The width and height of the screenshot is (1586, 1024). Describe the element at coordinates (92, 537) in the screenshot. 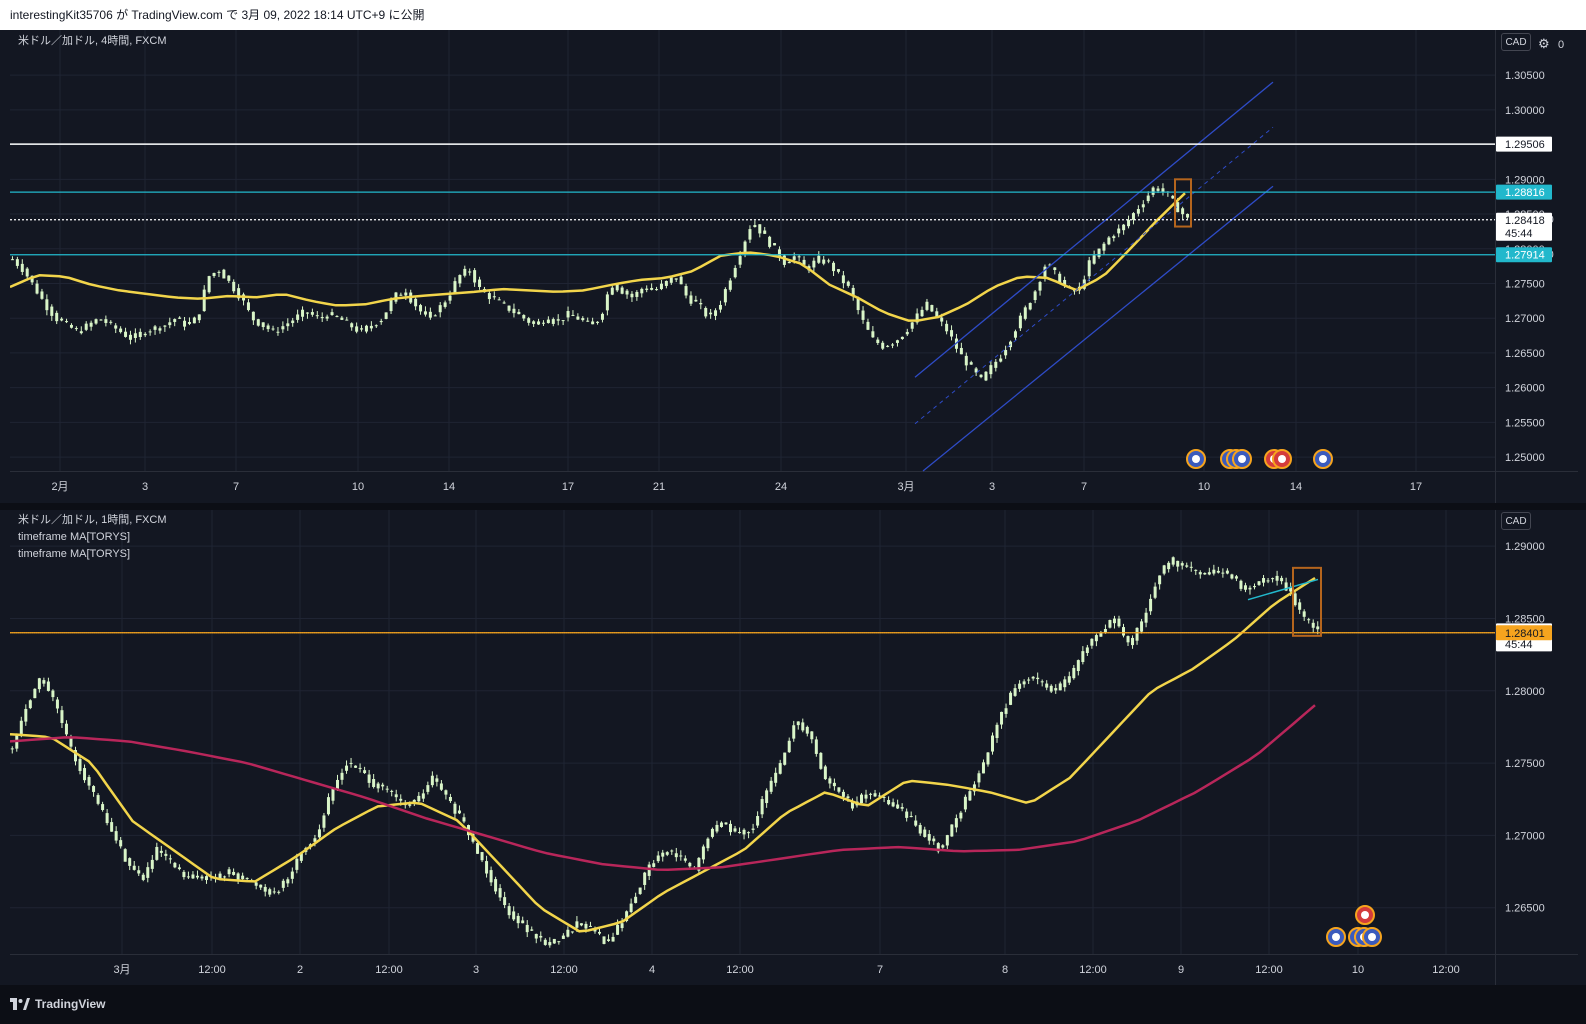

I see `indicator-label: timeframe MA[TORYS]` at that location.